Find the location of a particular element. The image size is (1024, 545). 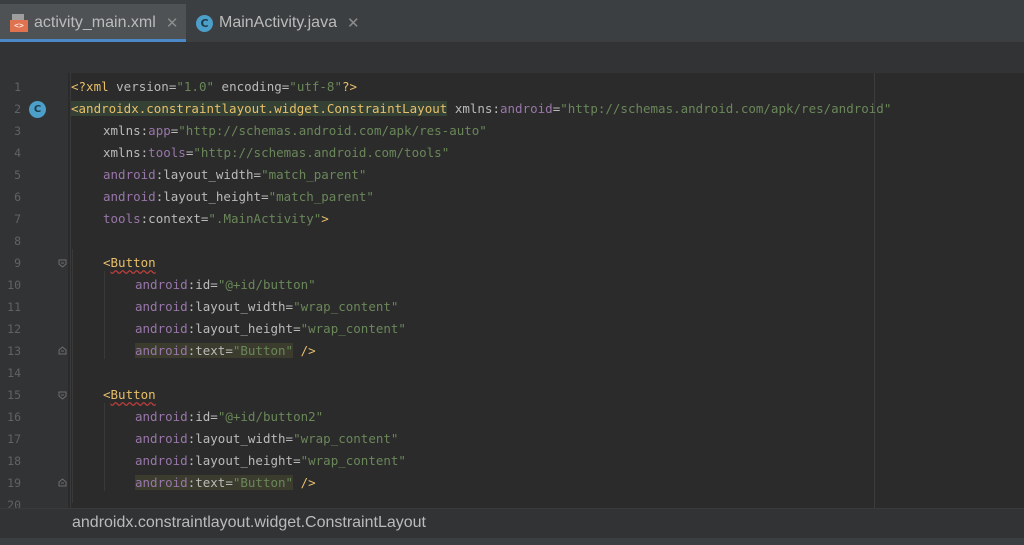

line-number: 13 is located at coordinates (14, 351).